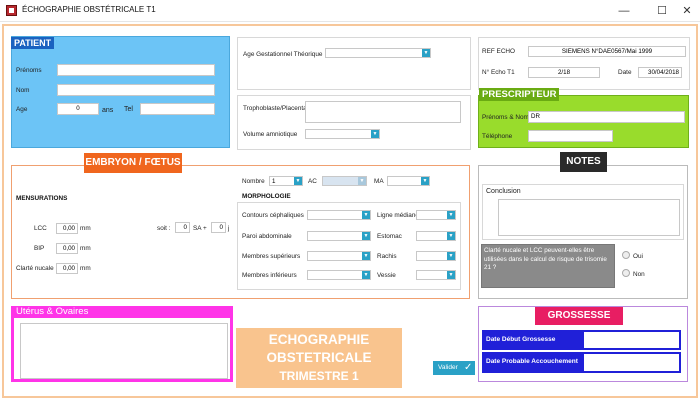 The image size is (700, 400). What do you see at coordinates (564, 72) in the screenshot?
I see `n-echo-input: 2/18` at bounding box center [564, 72].